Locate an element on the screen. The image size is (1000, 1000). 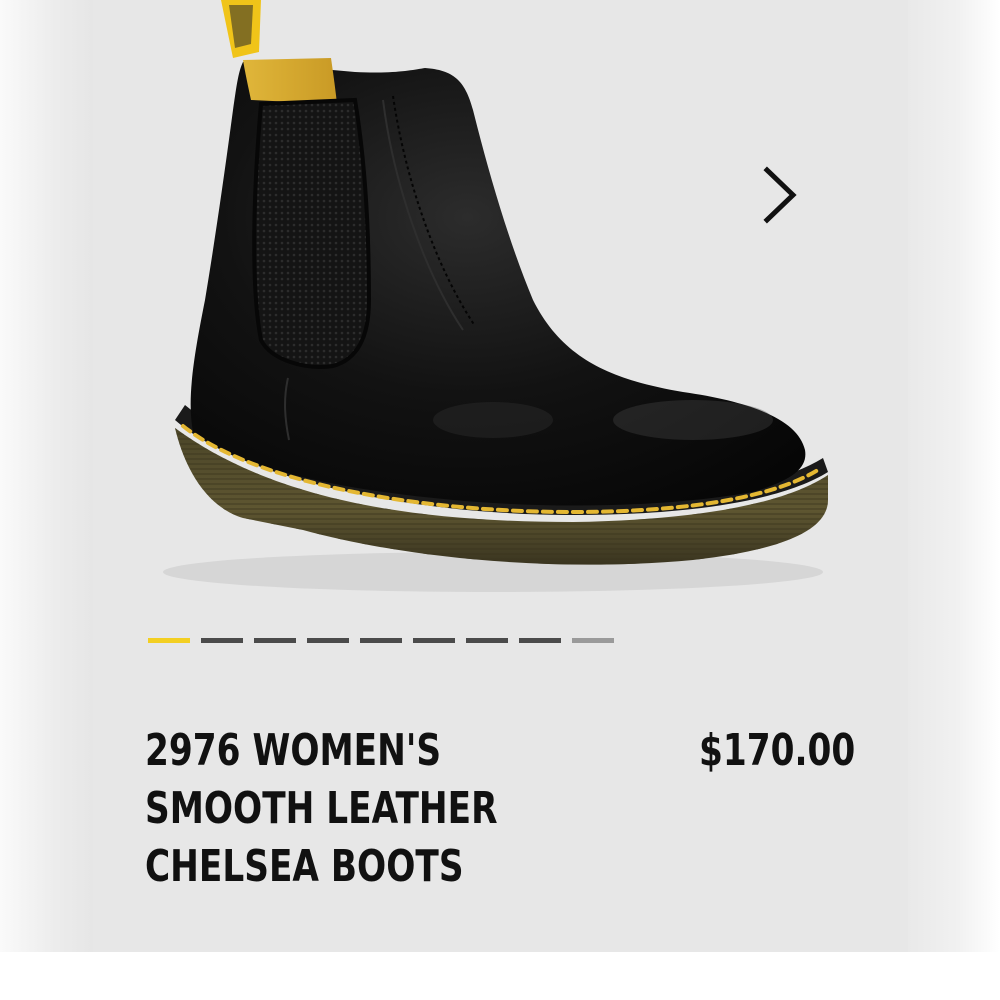
right-backdrop is located at coordinates (954, 500).